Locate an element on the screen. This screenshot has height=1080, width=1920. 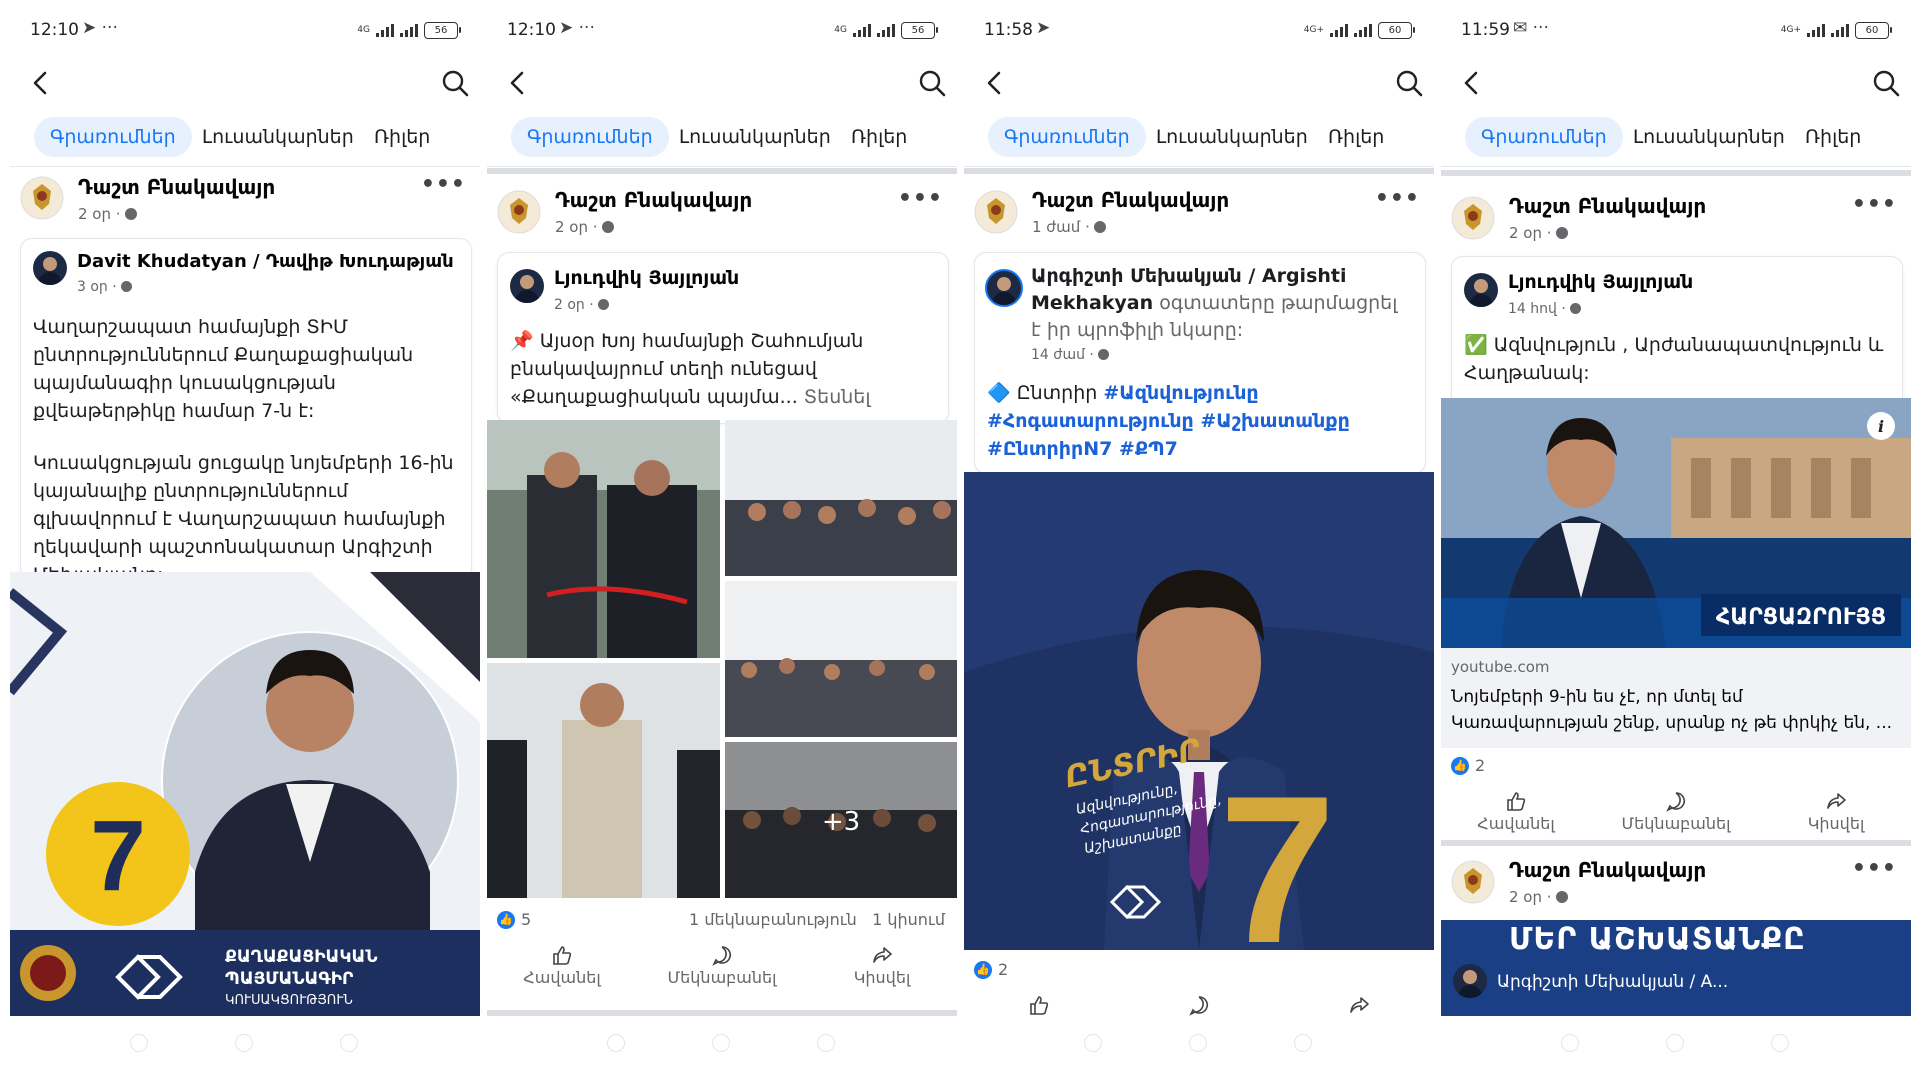
more-photos-count: +3 is located at coordinates (841, 822).